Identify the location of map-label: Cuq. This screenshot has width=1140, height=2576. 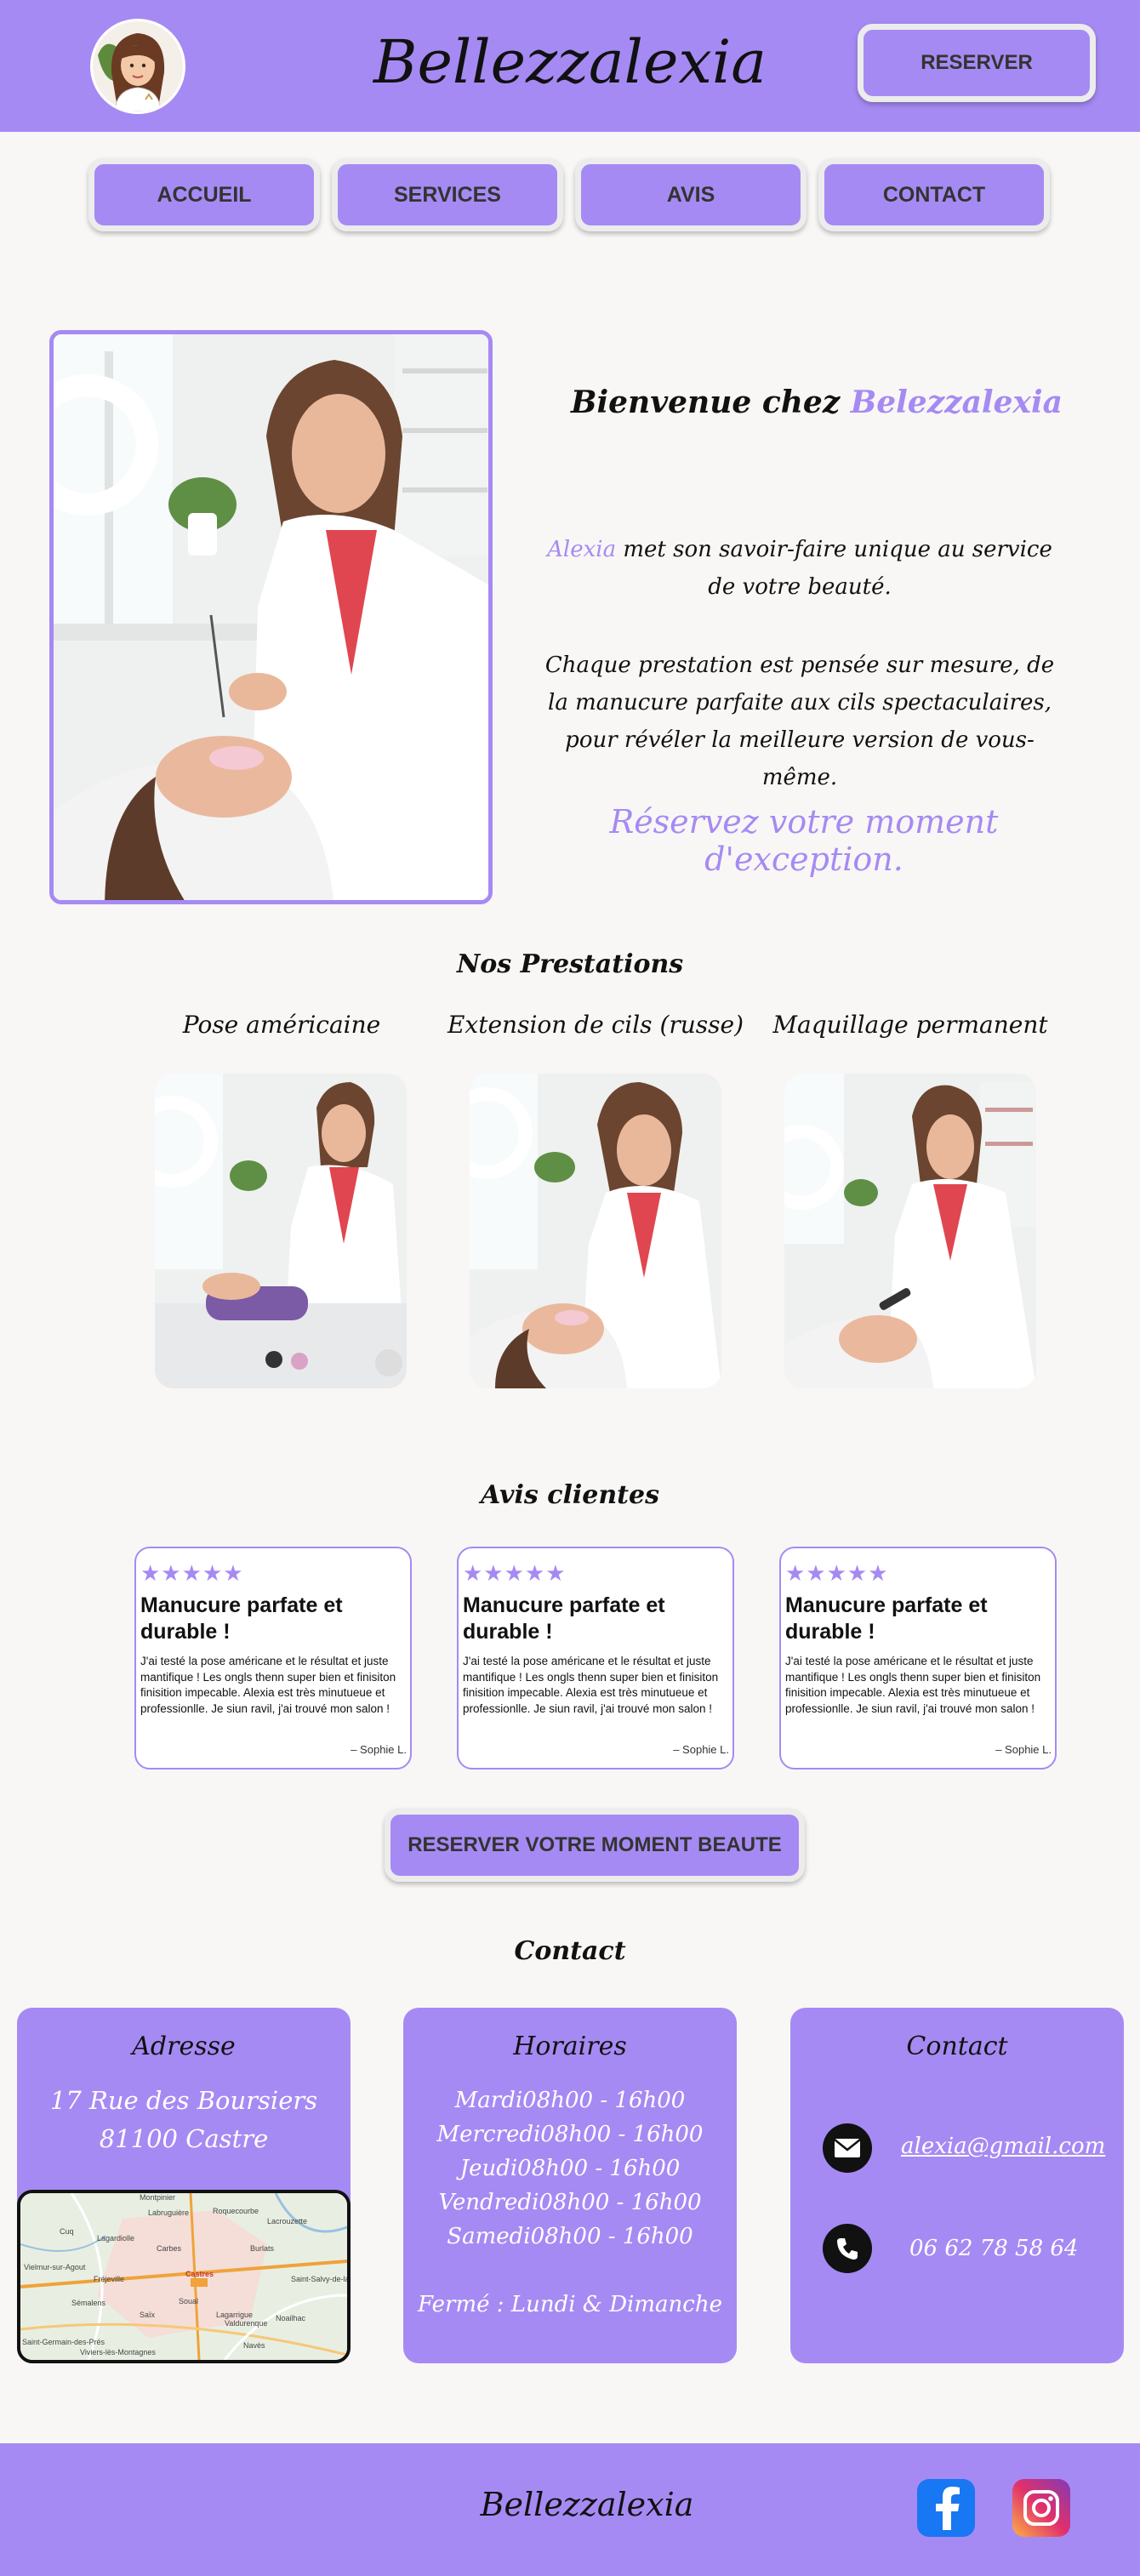
(67, 2232).